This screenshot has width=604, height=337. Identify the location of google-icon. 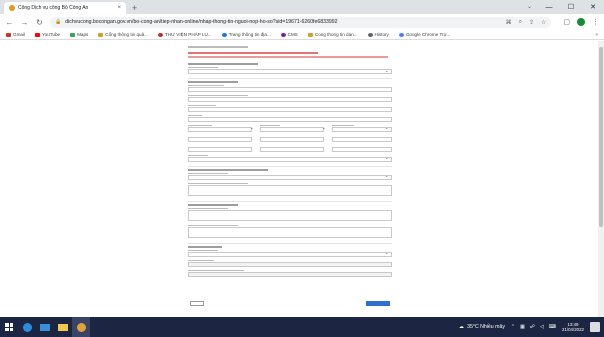
(401, 34).